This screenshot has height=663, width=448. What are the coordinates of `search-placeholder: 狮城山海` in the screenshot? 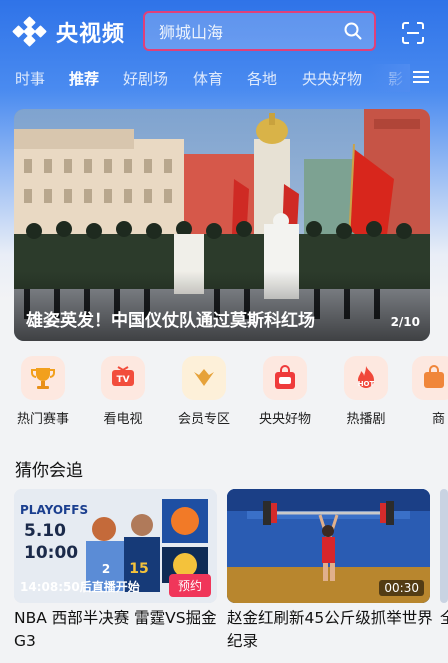 It's located at (191, 32).